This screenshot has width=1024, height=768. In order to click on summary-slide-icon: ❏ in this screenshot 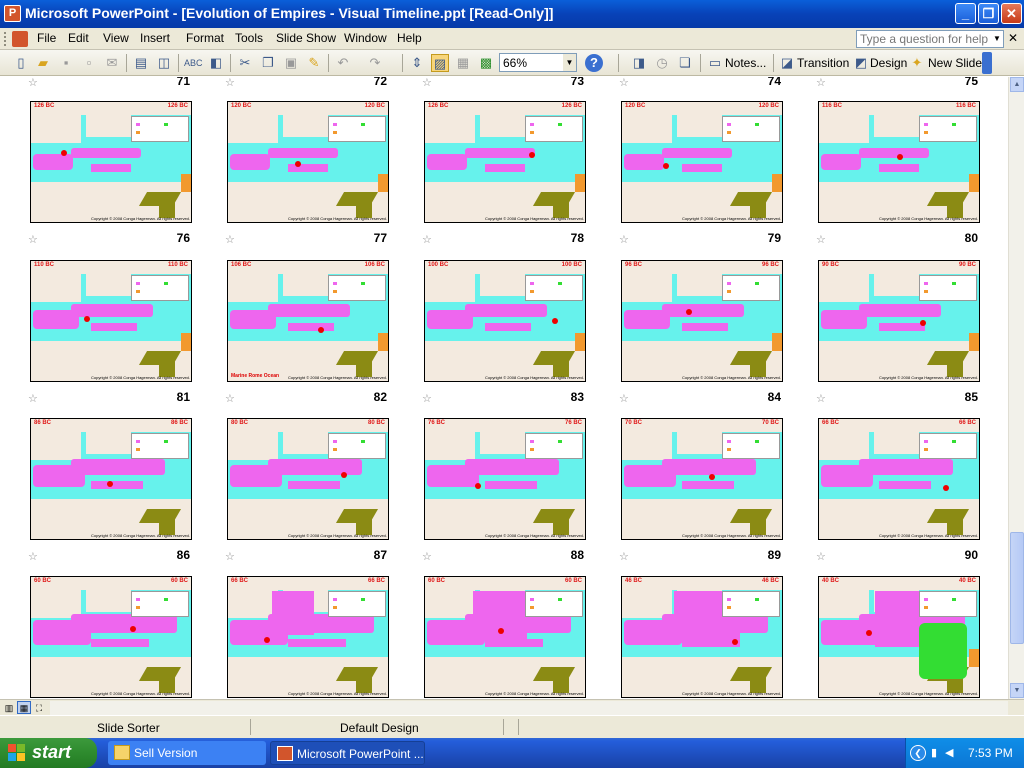, I will do `click(685, 63)`.